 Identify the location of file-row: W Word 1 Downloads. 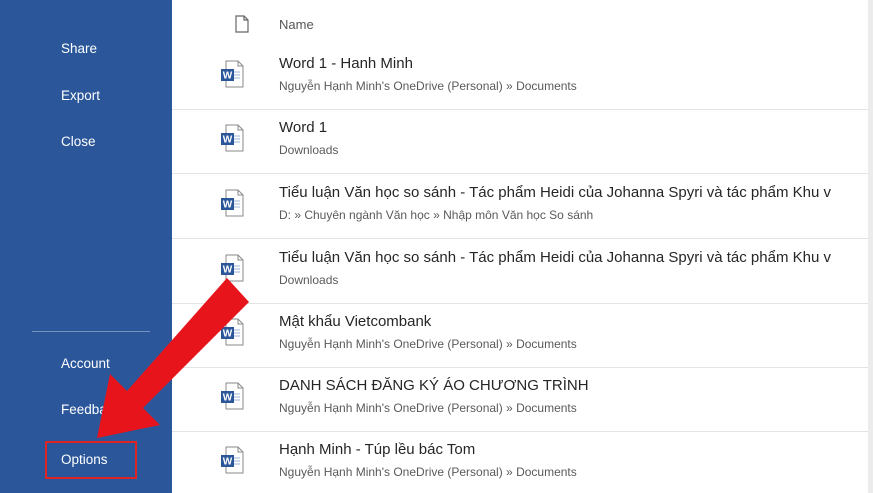
(522, 142).